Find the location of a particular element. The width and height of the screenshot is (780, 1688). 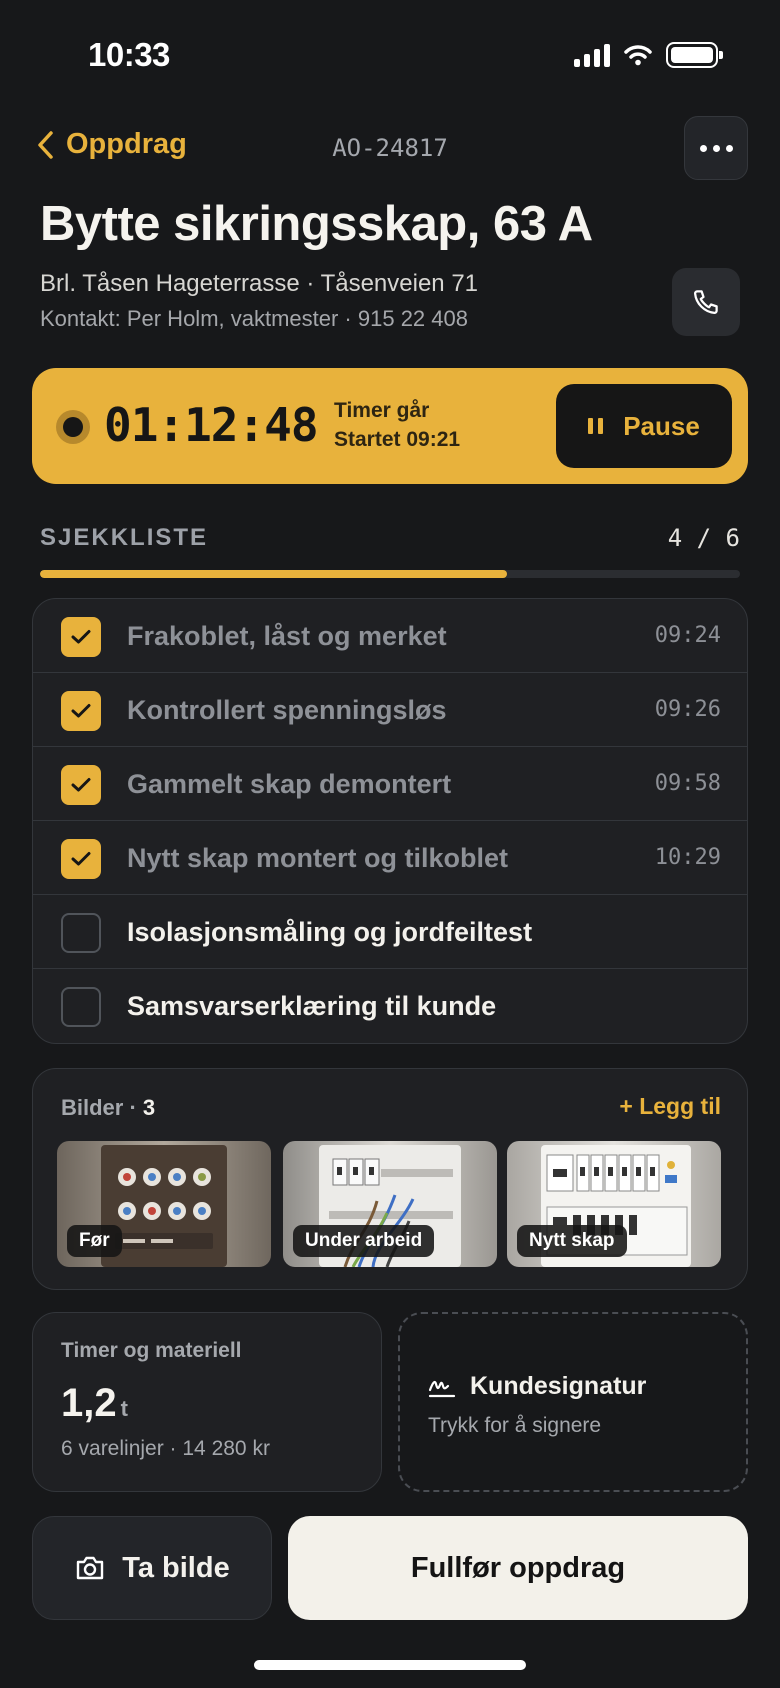

materials-title: Timer og materiell is located at coordinates (151, 1350).